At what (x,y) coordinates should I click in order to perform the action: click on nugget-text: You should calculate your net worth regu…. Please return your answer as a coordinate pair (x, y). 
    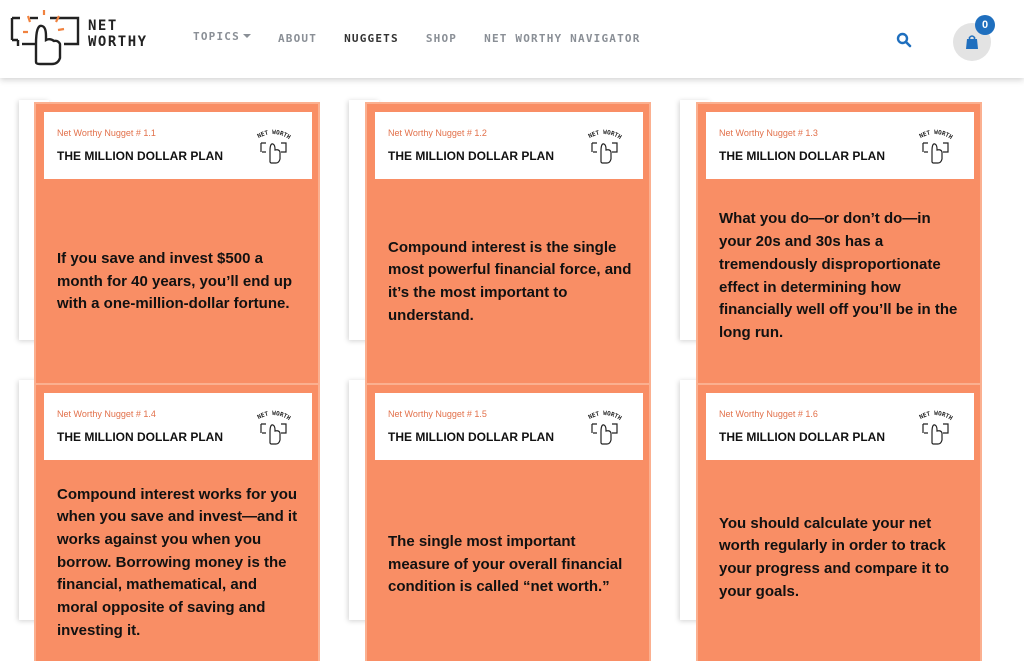
    Looking at the image, I should click on (834, 557).